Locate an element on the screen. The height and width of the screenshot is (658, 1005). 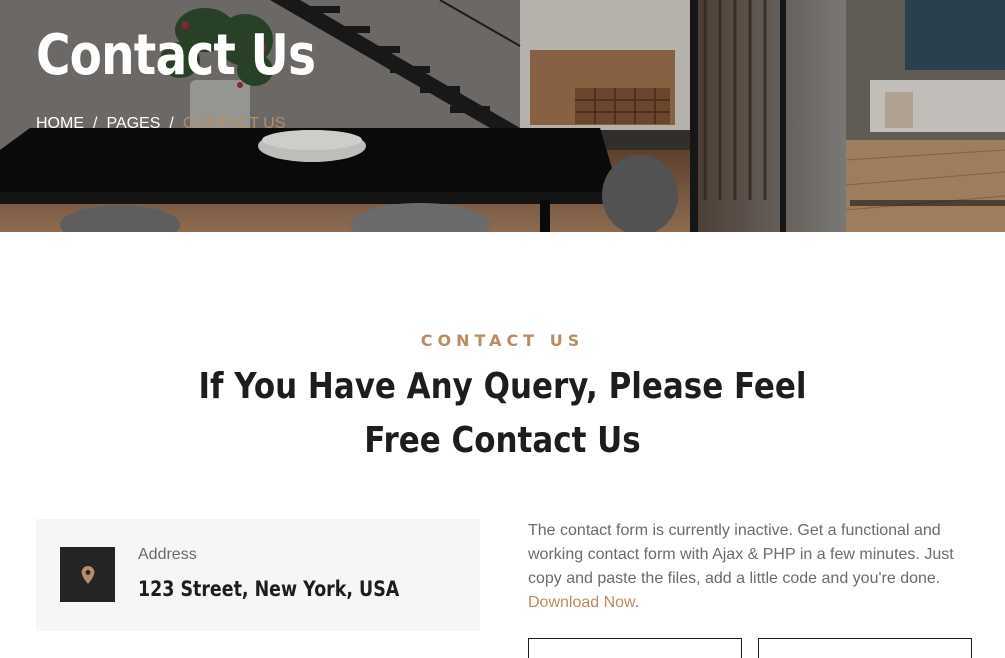
section-title-line-2: Free Contact Us is located at coordinates (502, 440).